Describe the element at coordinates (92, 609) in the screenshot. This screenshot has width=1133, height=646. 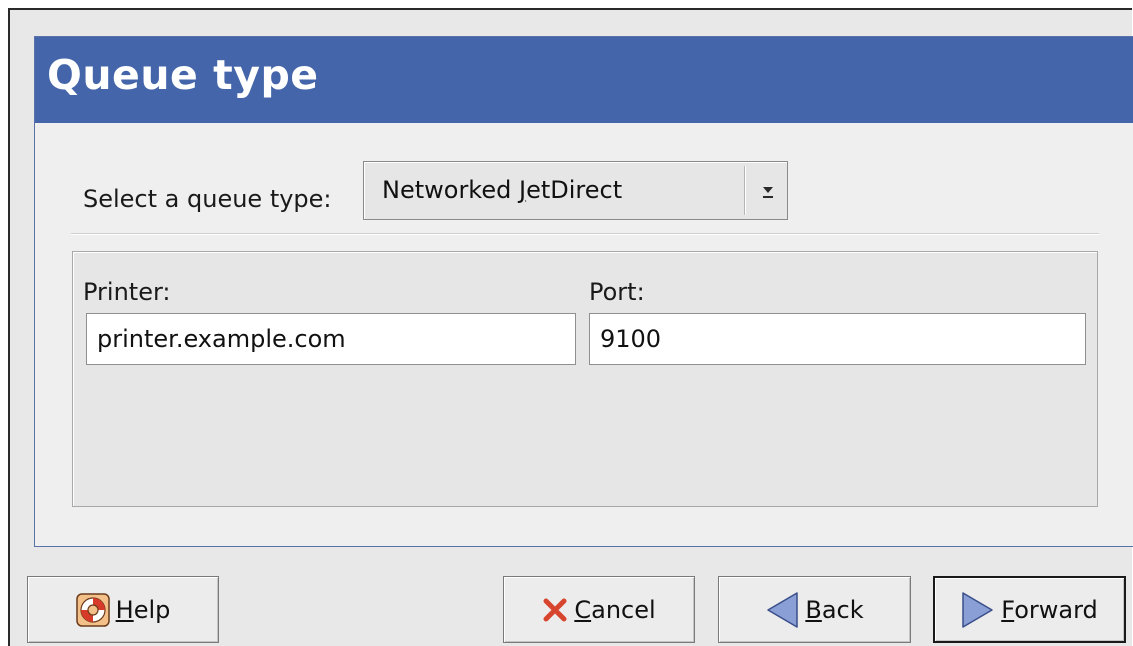
I see `lifebuoy-icon` at that location.